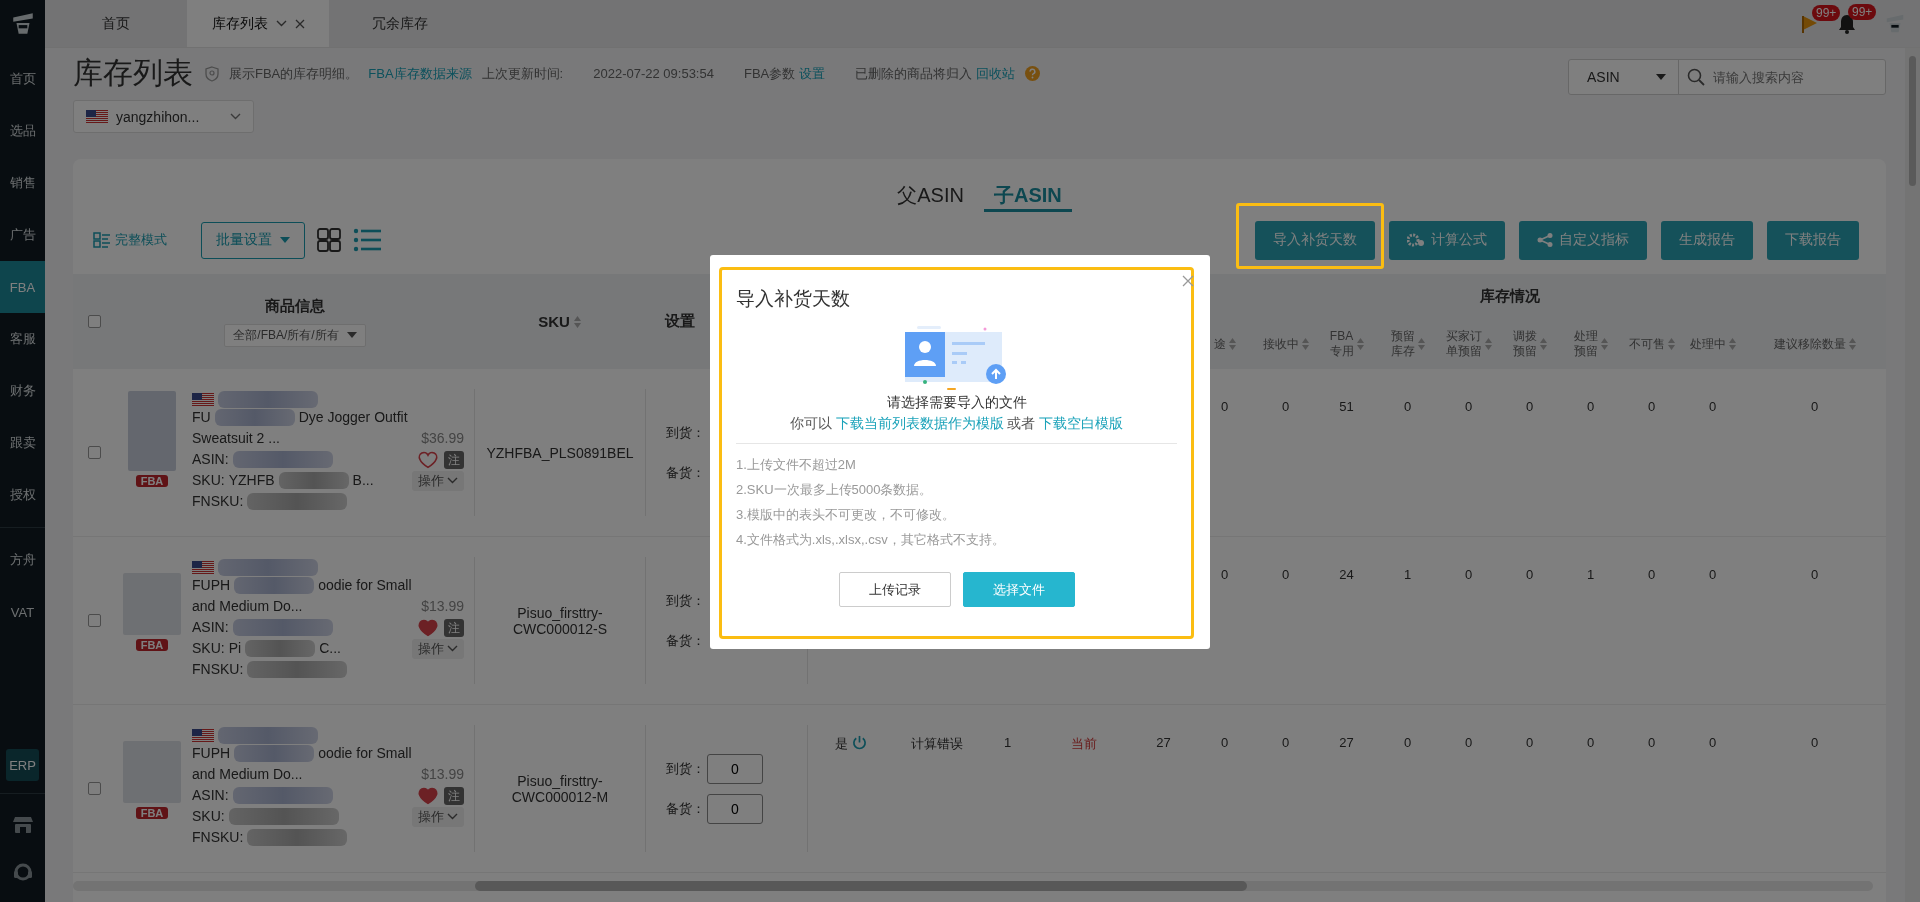 The width and height of the screenshot is (1920, 902). Describe the element at coordinates (1707, 240) in the screenshot. I see `toolbar-button: 生成报告` at that location.